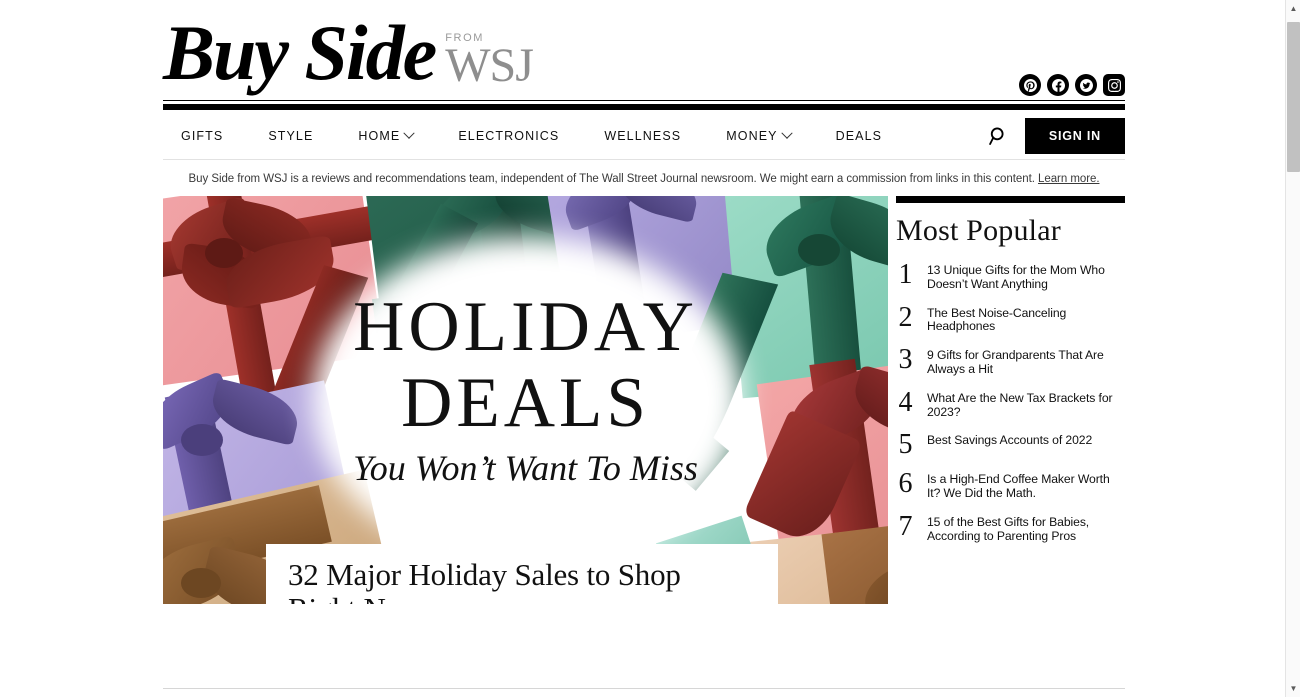 The width and height of the screenshot is (1300, 697). I want to click on nav-item-wellness: WELLNESS, so click(656, 136).